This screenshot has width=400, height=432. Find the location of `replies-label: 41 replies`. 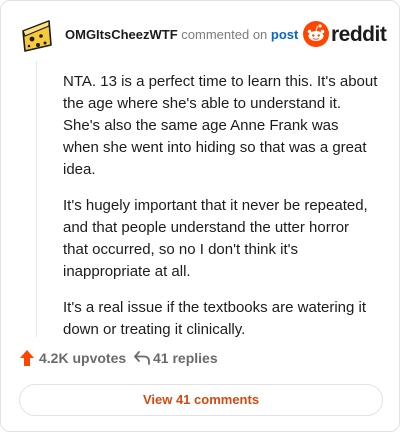

replies-label: 41 replies is located at coordinates (185, 358).